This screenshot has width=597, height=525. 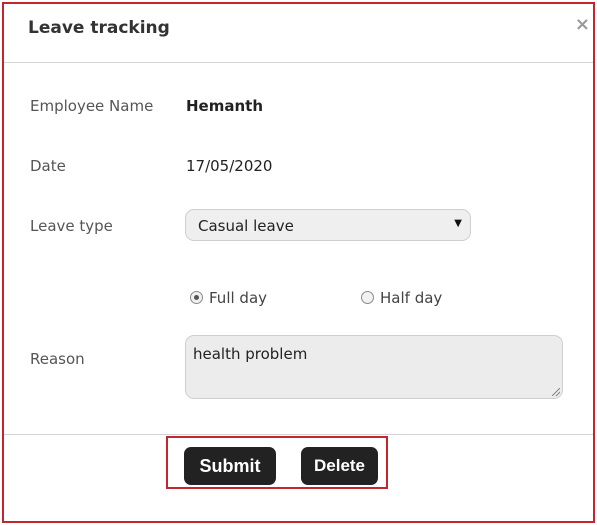 I want to click on employee-name-value: Hemanth, so click(x=225, y=106).